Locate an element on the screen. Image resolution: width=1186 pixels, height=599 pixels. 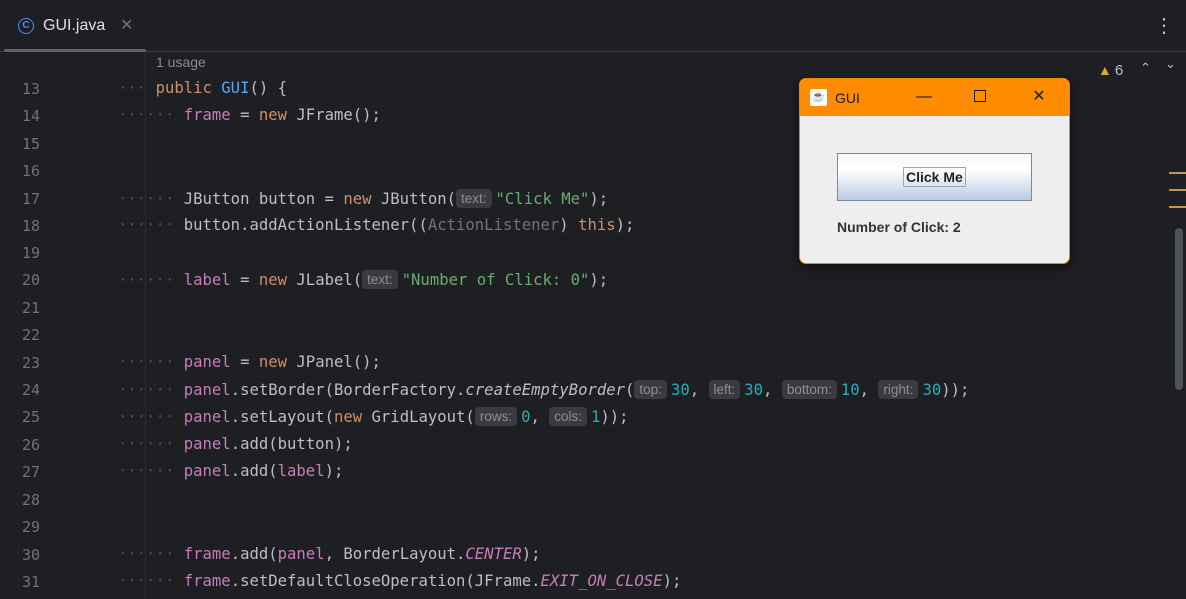
line-number: 16 is located at coordinates (30, 171).